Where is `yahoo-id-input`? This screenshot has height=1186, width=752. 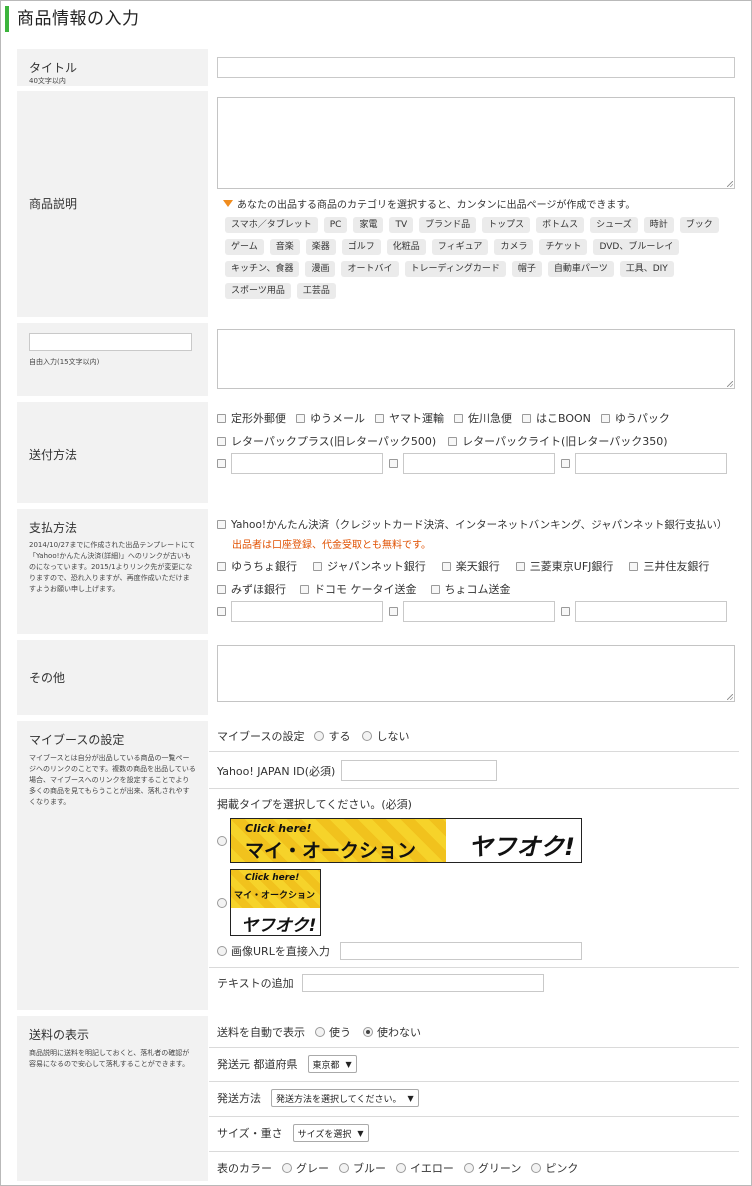
yahoo-id-input is located at coordinates (419, 770).